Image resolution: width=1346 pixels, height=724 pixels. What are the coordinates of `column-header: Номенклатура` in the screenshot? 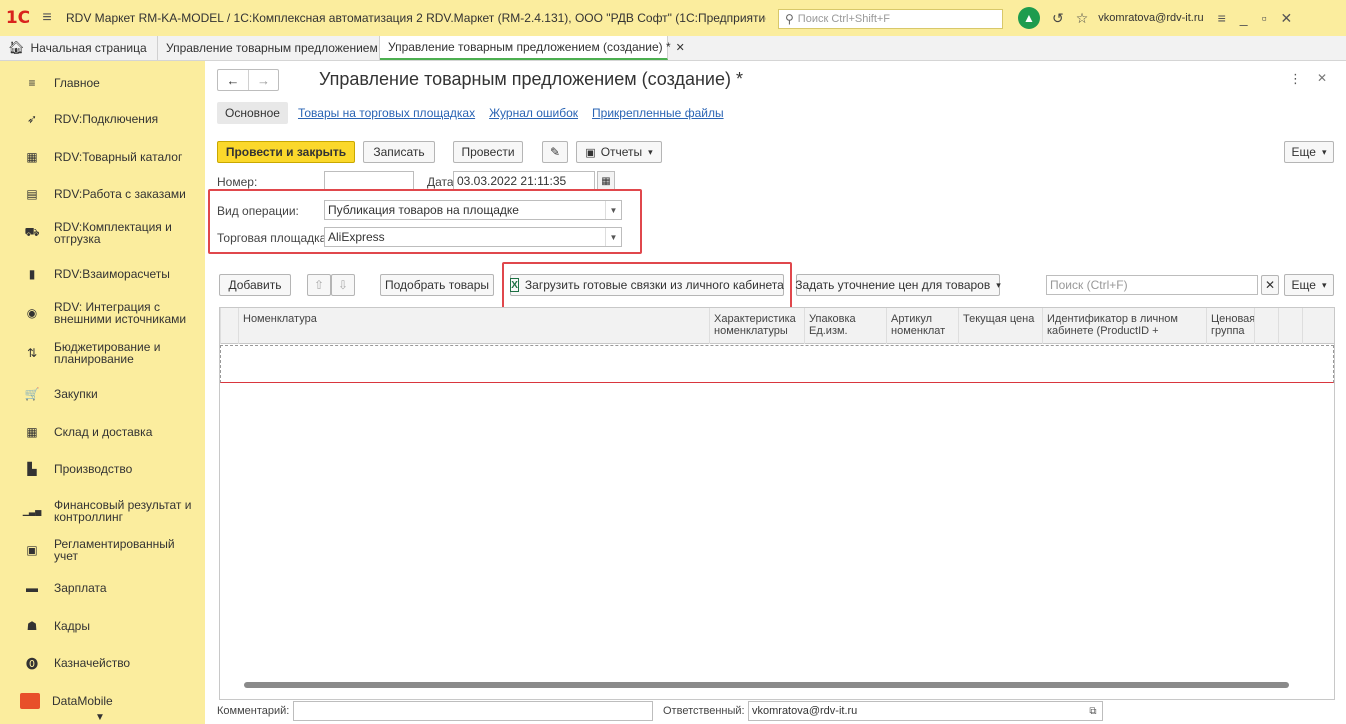 It's located at (473, 326).